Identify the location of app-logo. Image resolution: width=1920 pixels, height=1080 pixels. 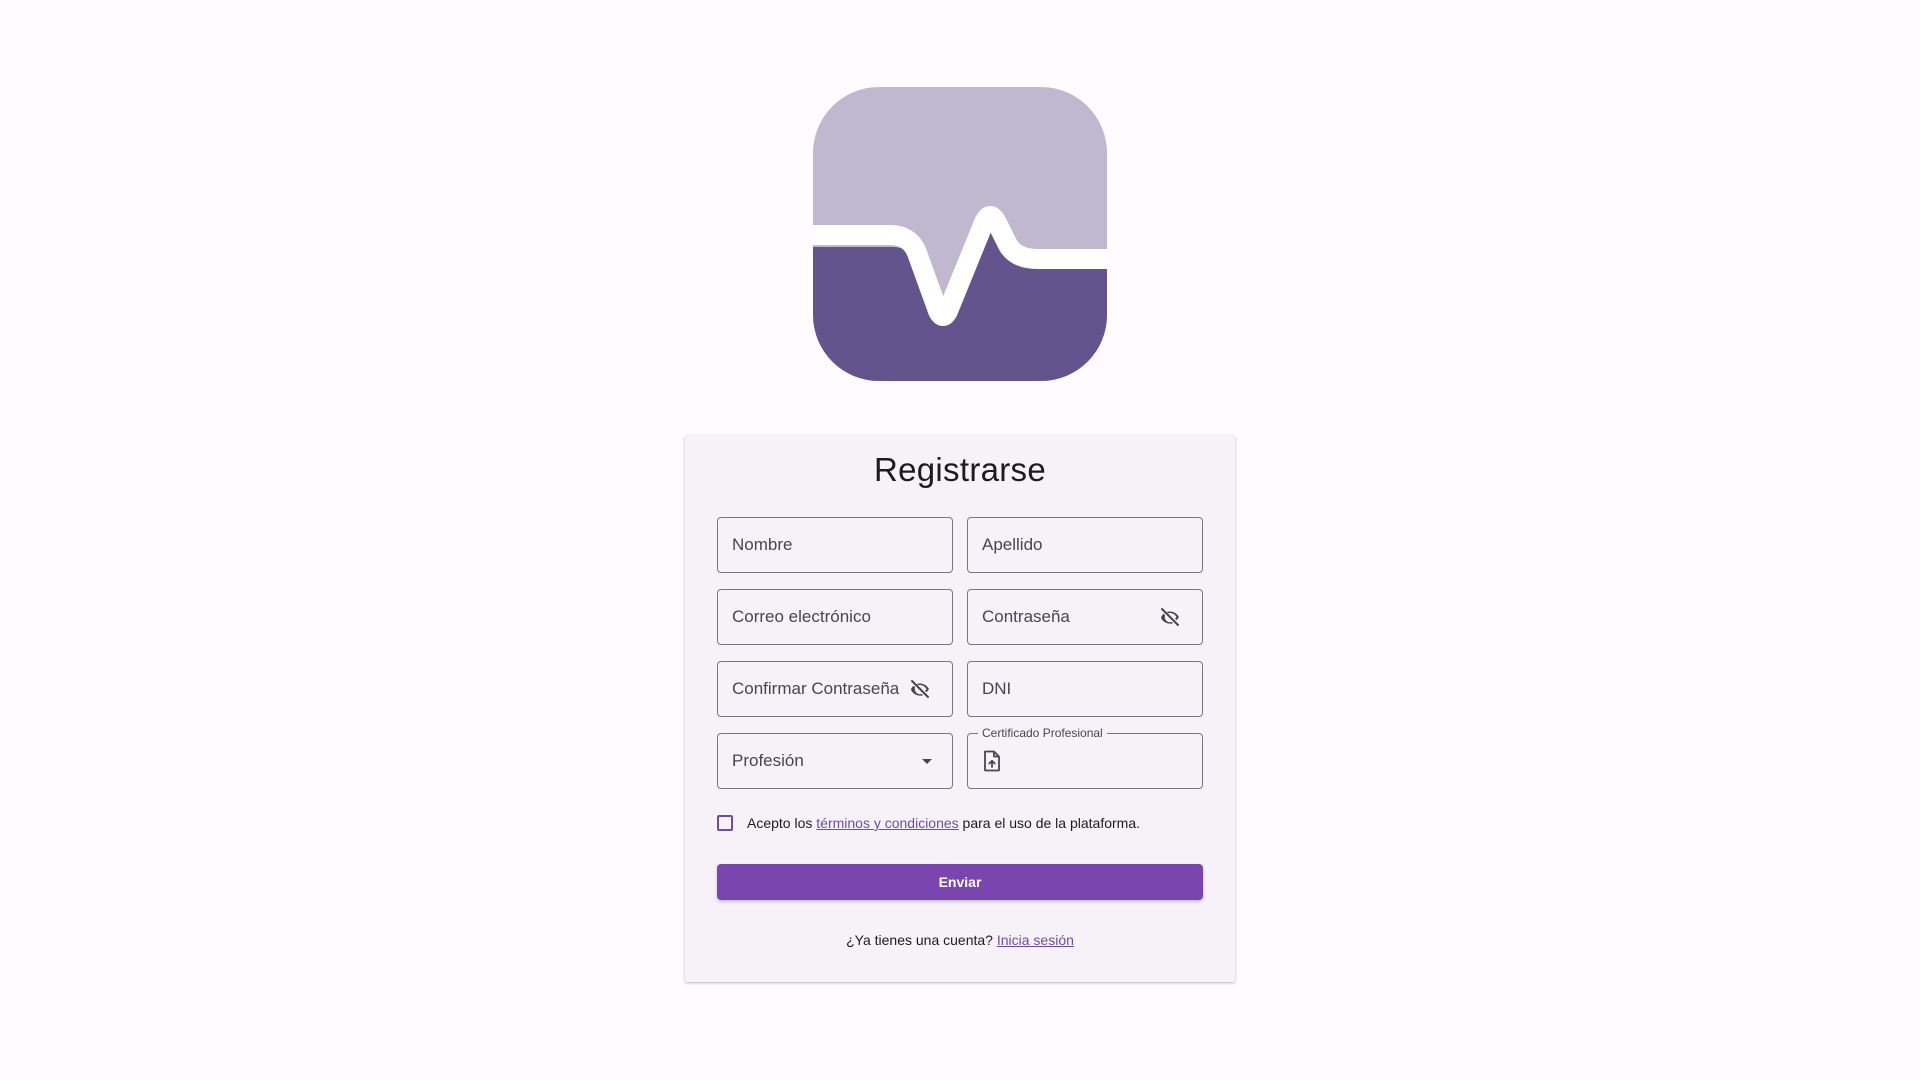
(960, 235).